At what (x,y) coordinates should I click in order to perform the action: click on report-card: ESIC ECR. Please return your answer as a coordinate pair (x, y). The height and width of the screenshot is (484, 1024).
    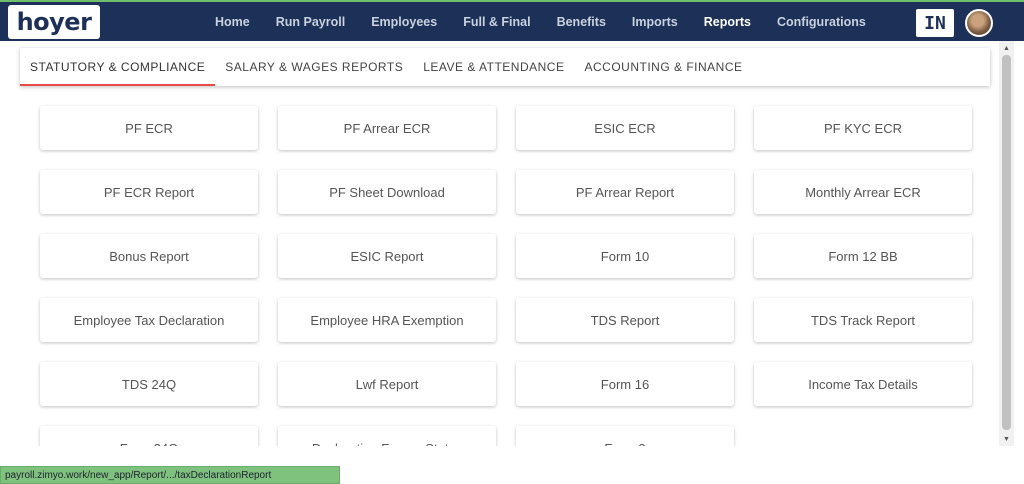
    Looking at the image, I should click on (625, 128).